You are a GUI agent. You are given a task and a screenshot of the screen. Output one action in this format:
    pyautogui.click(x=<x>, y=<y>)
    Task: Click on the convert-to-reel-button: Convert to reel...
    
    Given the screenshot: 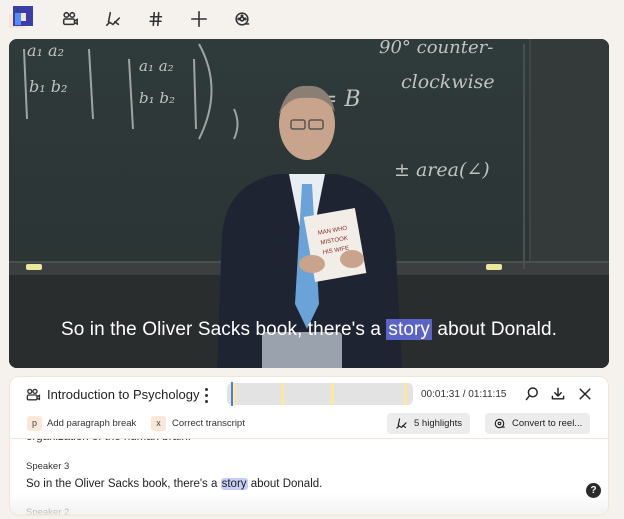 What is the action you would take?
    pyautogui.click(x=538, y=423)
    